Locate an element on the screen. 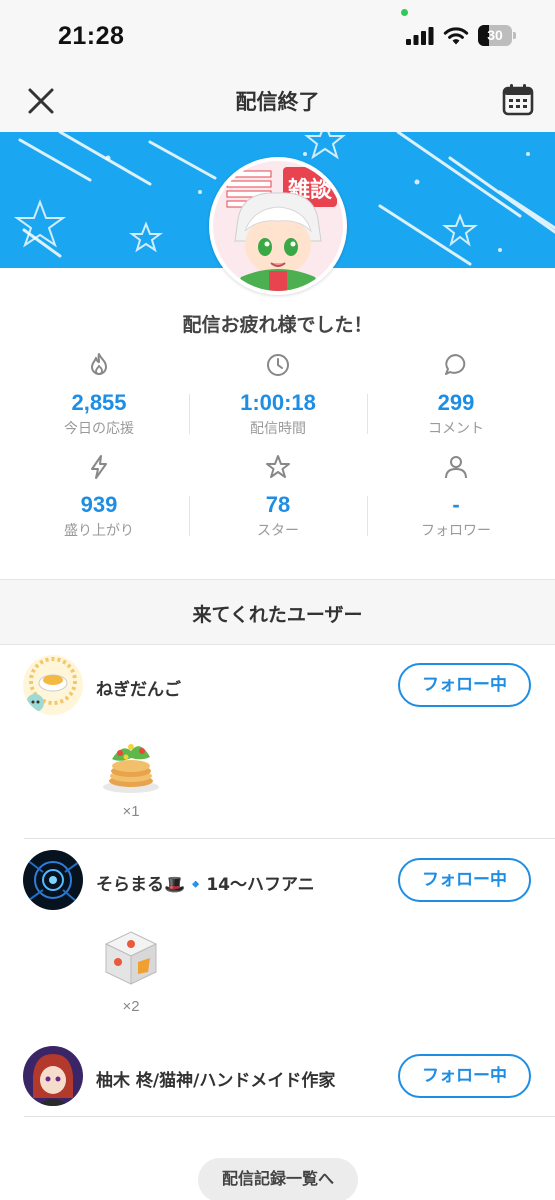  stat-label: 盛り上がり is located at coordinates (99, 531).